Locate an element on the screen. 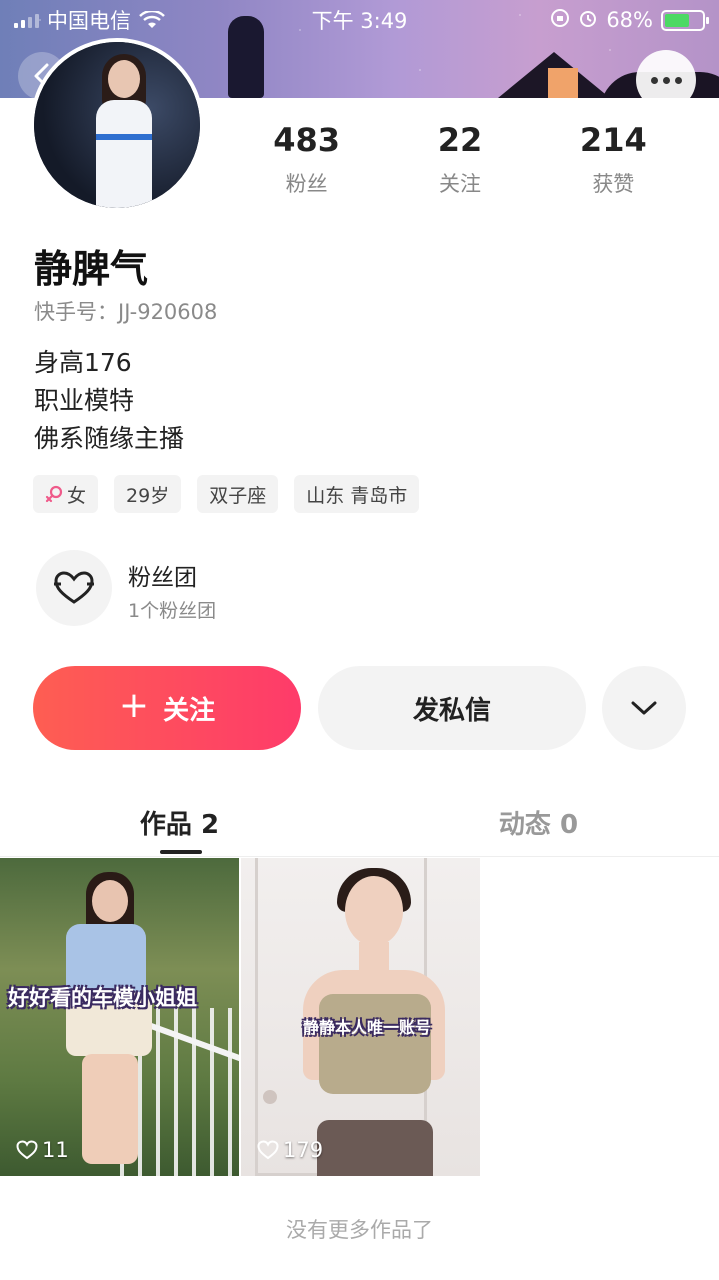 This screenshot has height=1280, width=719. profile-user-id: 快手号：JJ-920608 is located at coordinates (125, 311).